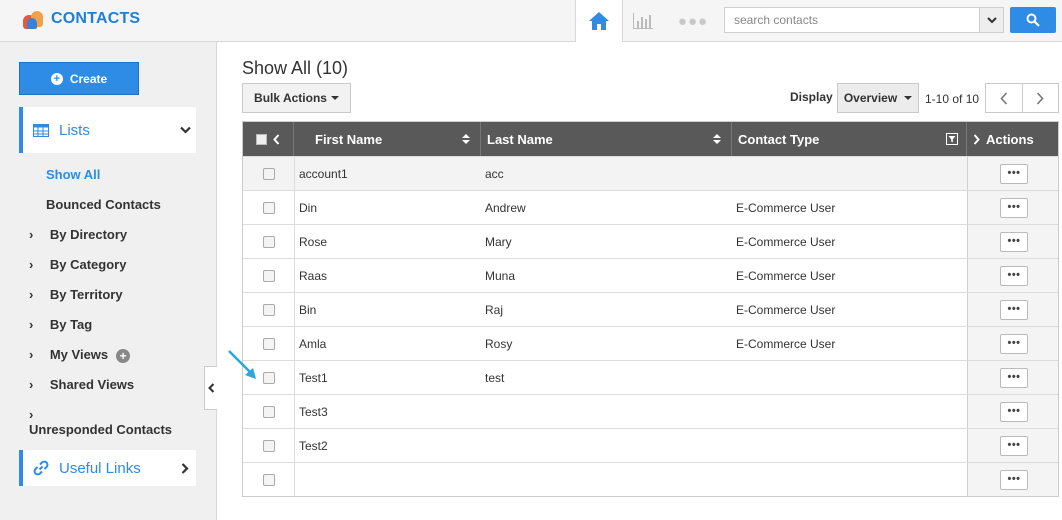 The image size is (1062, 520). Describe the element at coordinates (650, 309) in the screenshot. I see `table-row: Bin Raj E-Commerce User •••` at that location.